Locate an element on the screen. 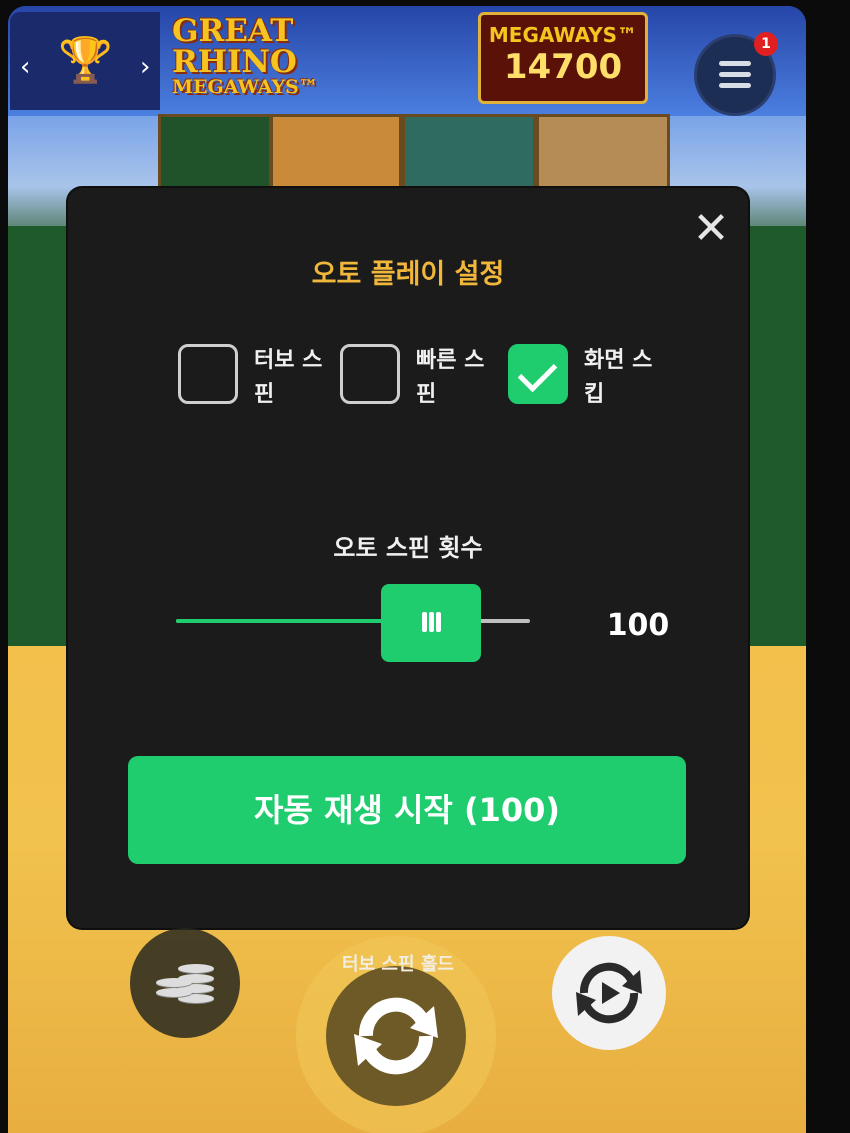 The width and height of the screenshot is (850, 1133). turbo-spin-label: 터보 스핀 is located at coordinates (288, 377).